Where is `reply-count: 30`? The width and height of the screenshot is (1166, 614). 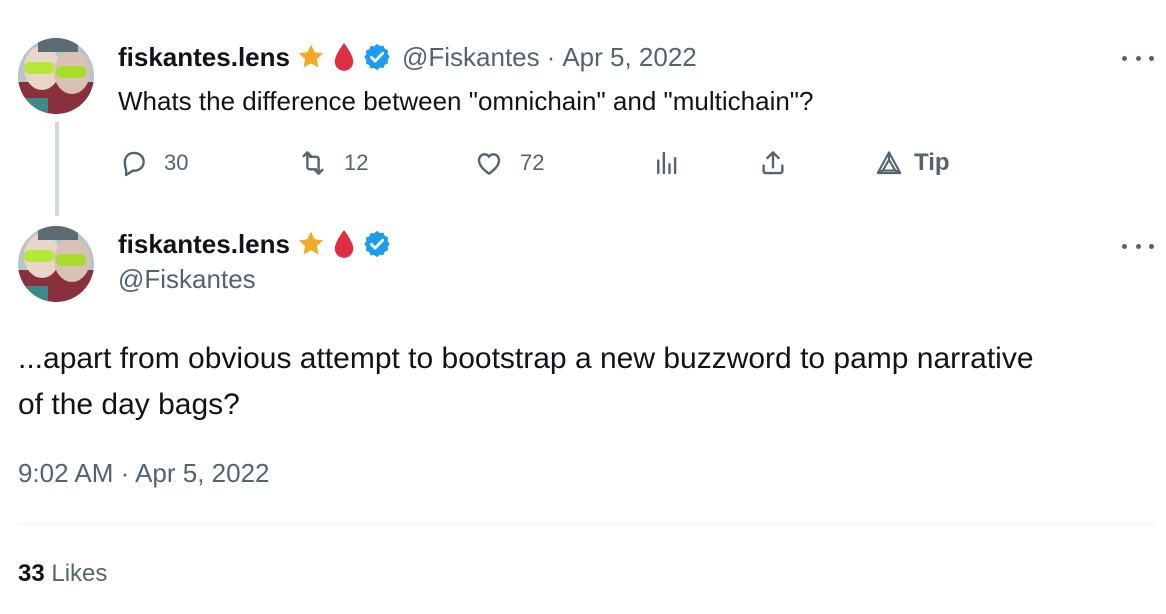 reply-count: 30 is located at coordinates (176, 162).